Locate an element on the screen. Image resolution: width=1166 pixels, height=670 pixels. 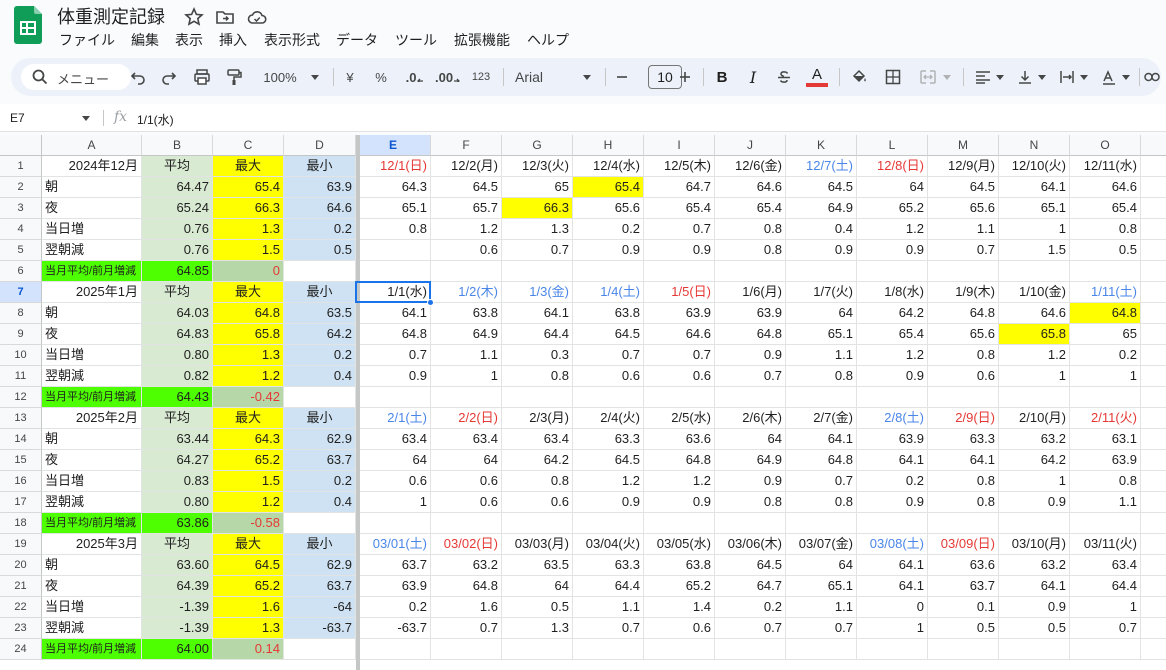
row-header-11: 11 is located at coordinates (21, 376).